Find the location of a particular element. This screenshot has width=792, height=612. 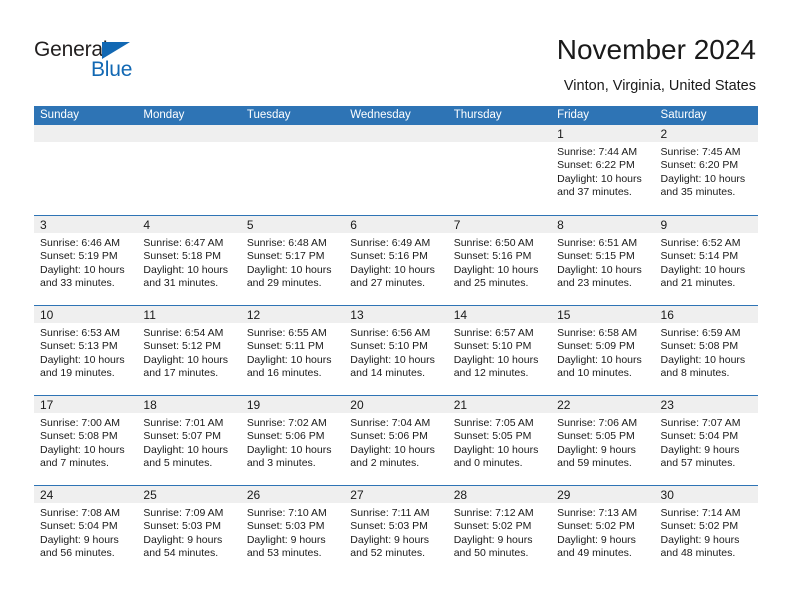

sunset-text: Sunset: 5:03 PM is located at coordinates (389, 526).